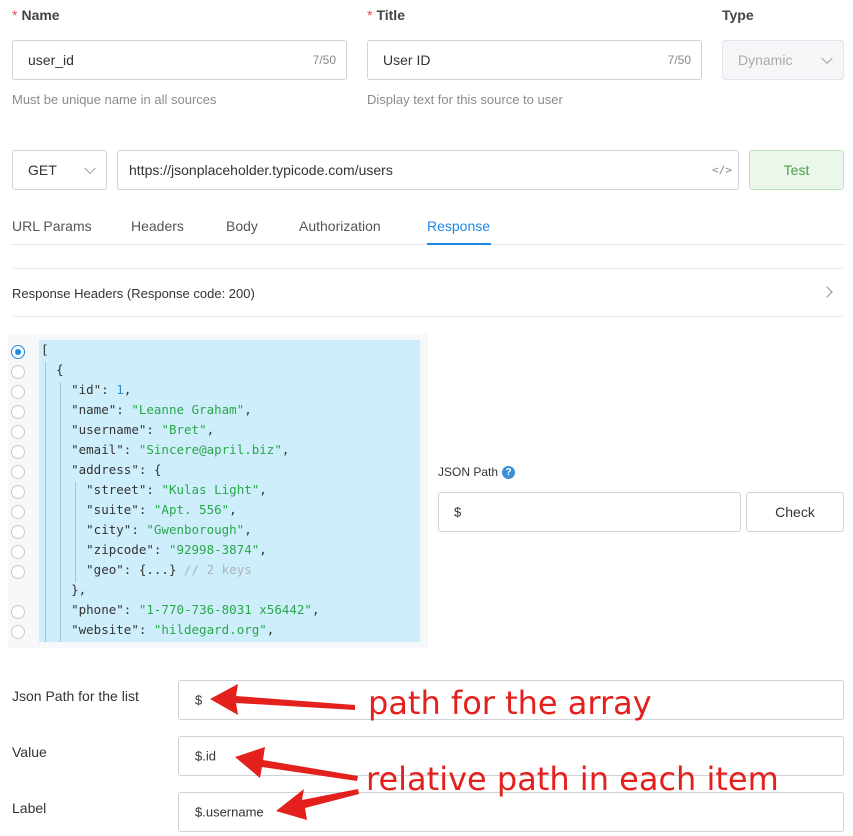 The width and height of the screenshot is (853, 836). I want to click on arrow-to-value, so click(296, 764).